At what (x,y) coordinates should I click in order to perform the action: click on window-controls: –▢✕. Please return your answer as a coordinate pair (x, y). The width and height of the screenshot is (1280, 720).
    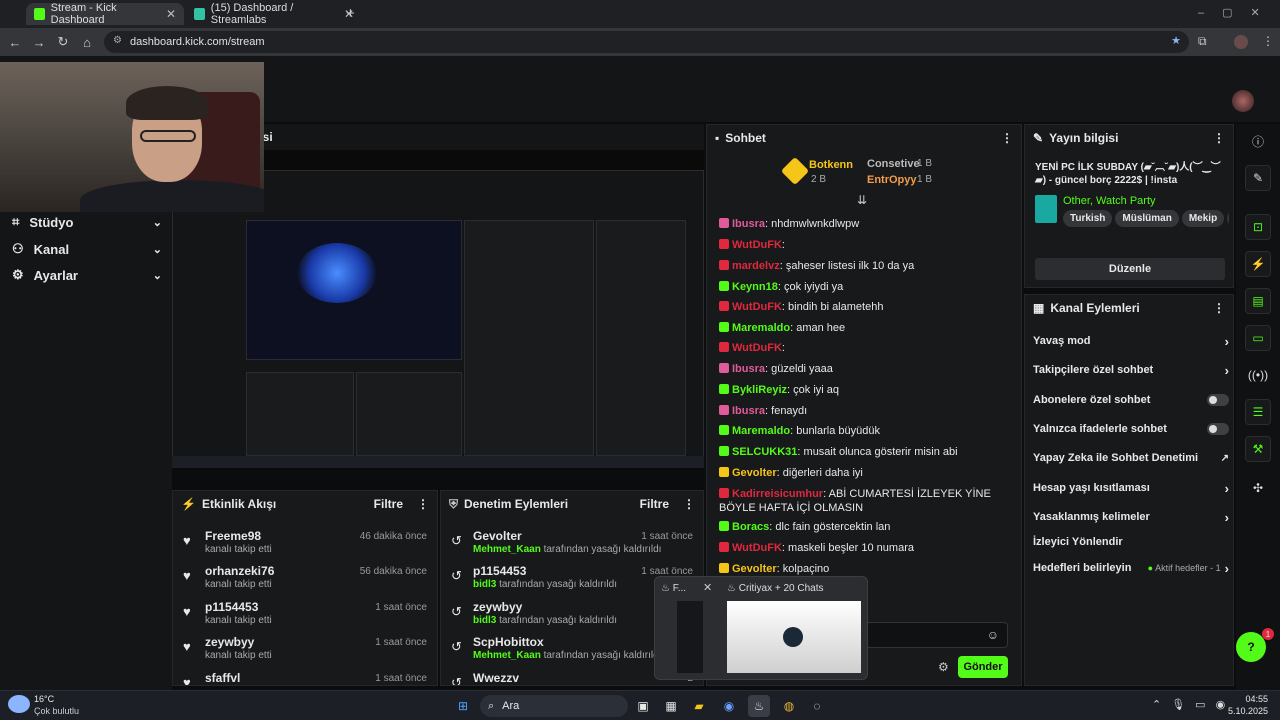
    Looking at the image, I should click on (1238, 12).